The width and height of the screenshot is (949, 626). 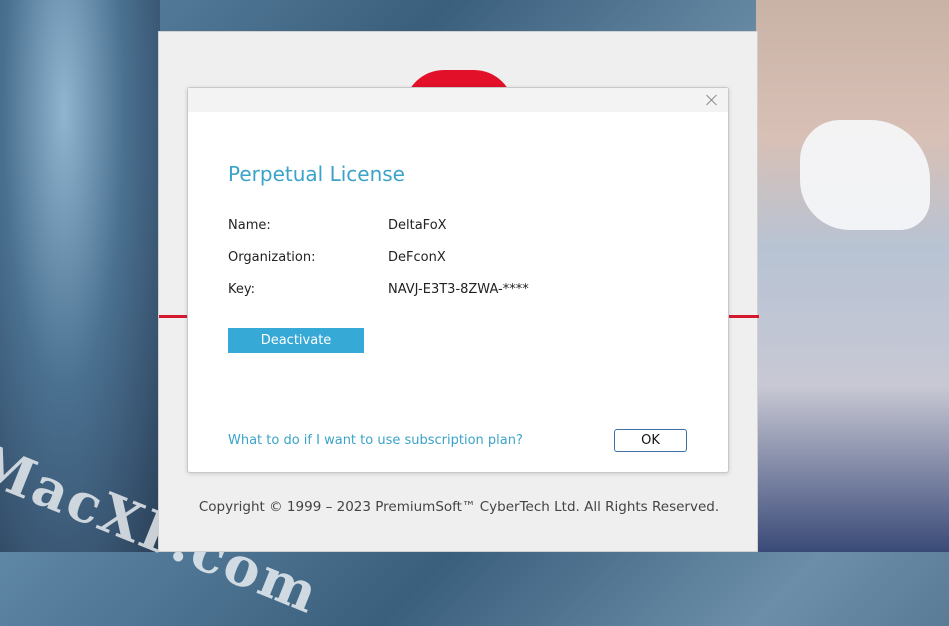 What do you see at coordinates (650, 440) in the screenshot?
I see `ok-button: OK` at bounding box center [650, 440].